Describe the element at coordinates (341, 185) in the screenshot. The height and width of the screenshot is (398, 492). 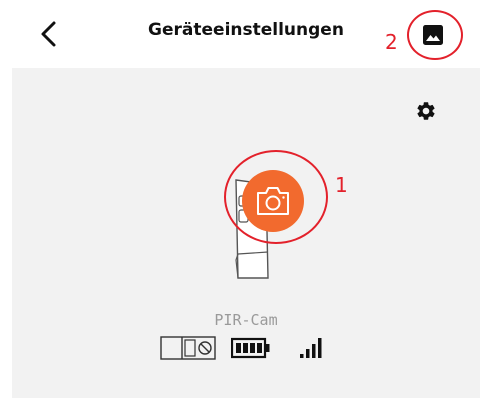
I see `annotation-number-1: 1` at that location.